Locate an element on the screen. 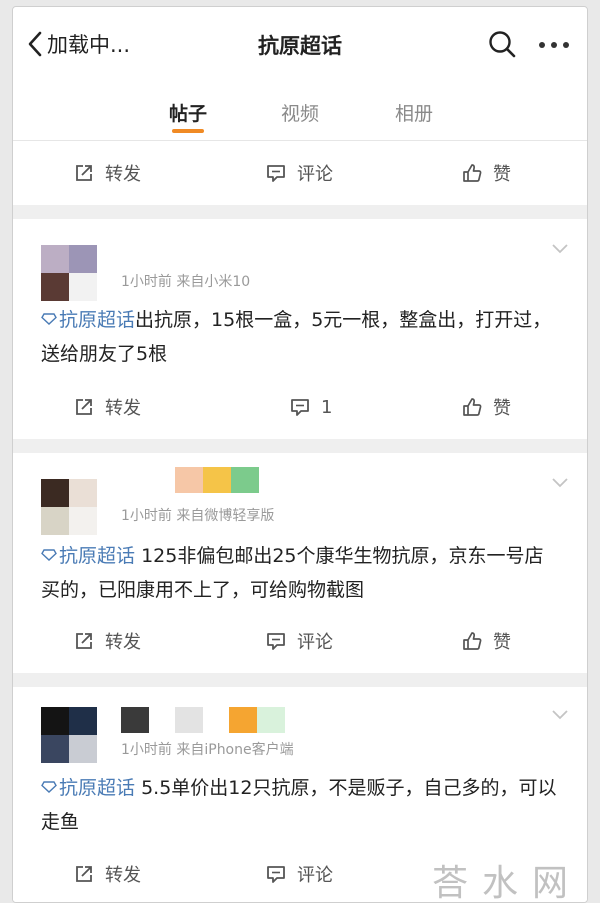 The width and height of the screenshot is (600, 903). top-bar: 加载中... 抗原超话 is located at coordinates (300, 42).